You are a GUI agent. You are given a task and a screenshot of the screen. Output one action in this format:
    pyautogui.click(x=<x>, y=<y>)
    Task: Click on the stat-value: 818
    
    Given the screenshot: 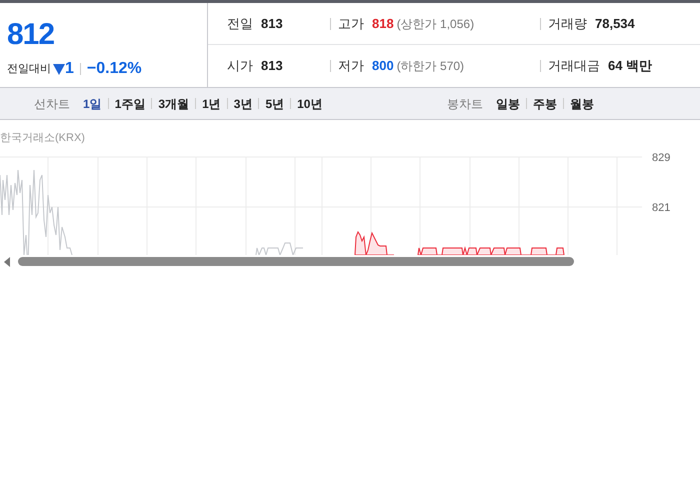 What is the action you would take?
    pyautogui.click(x=383, y=23)
    